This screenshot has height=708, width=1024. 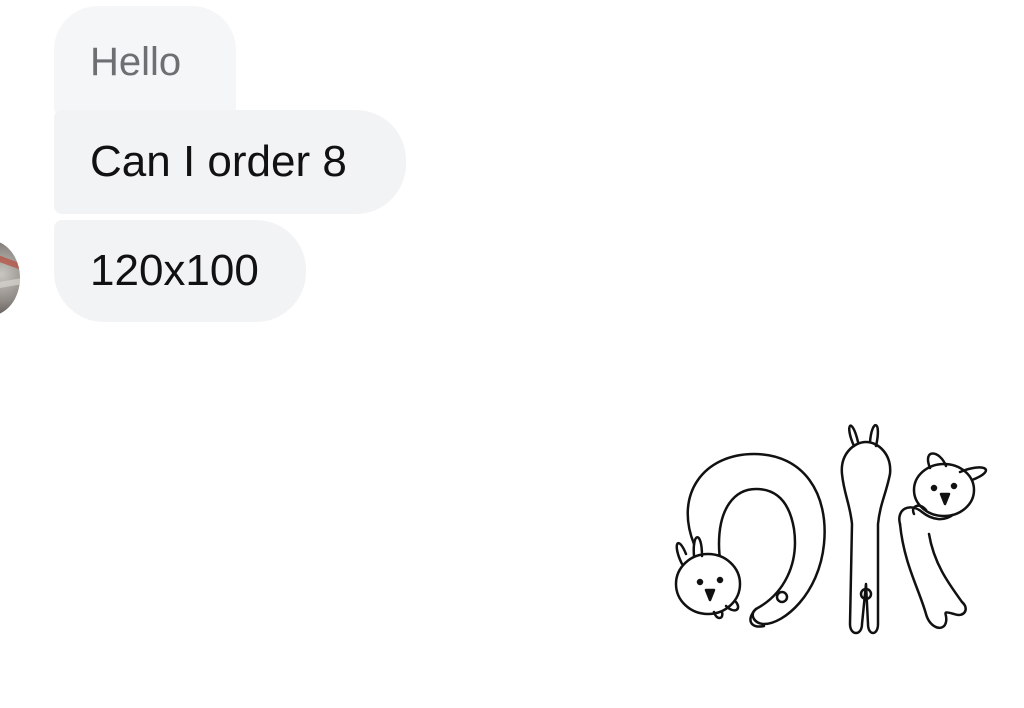 What do you see at coordinates (831, 529) in the screenshot?
I see `sticker-illustration` at bounding box center [831, 529].